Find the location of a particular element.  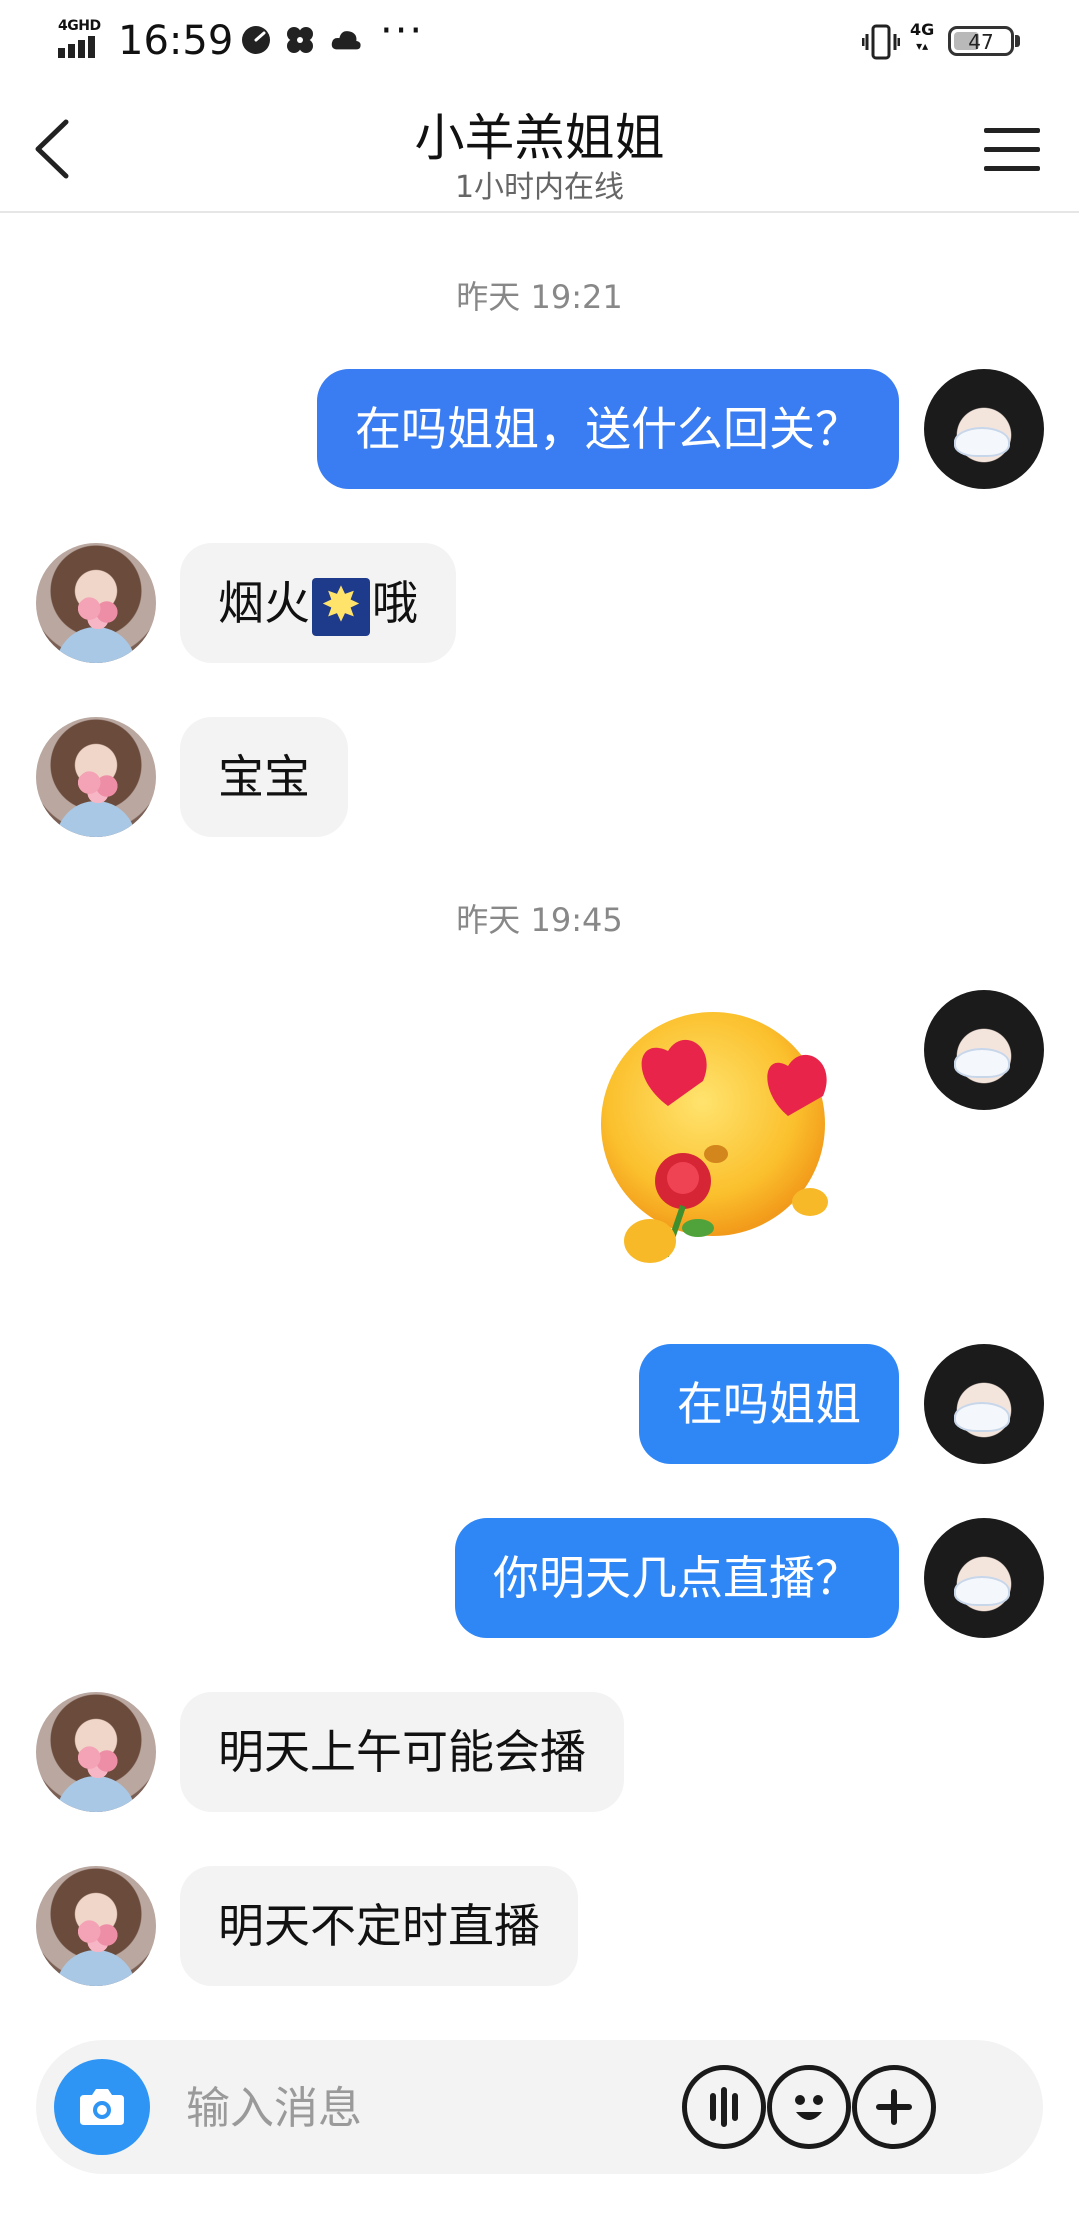

battery-tip is located at coordinates (1017, 41).